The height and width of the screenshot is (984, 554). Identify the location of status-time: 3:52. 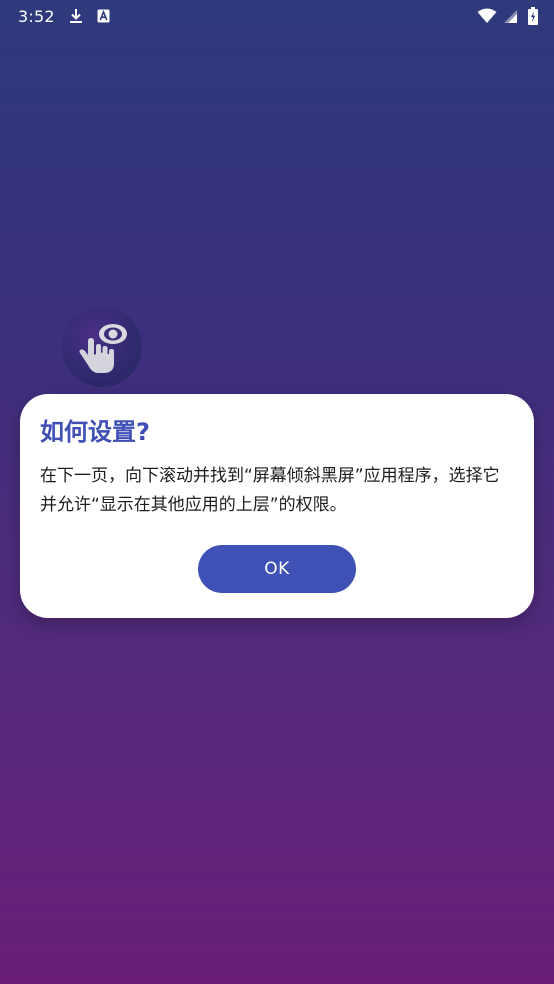
(36, 16).